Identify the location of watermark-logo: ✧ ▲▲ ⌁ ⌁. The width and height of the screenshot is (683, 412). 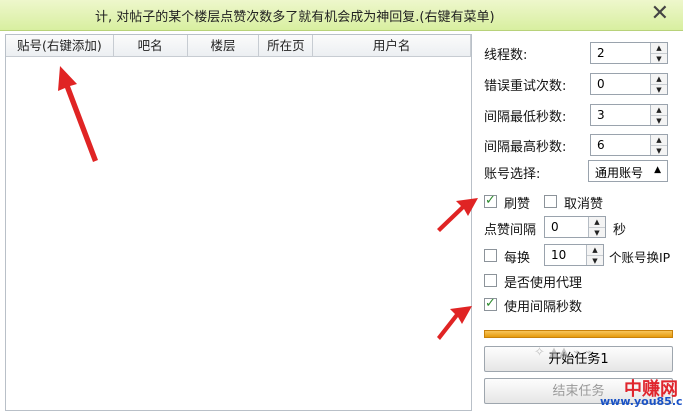
(563, 352).